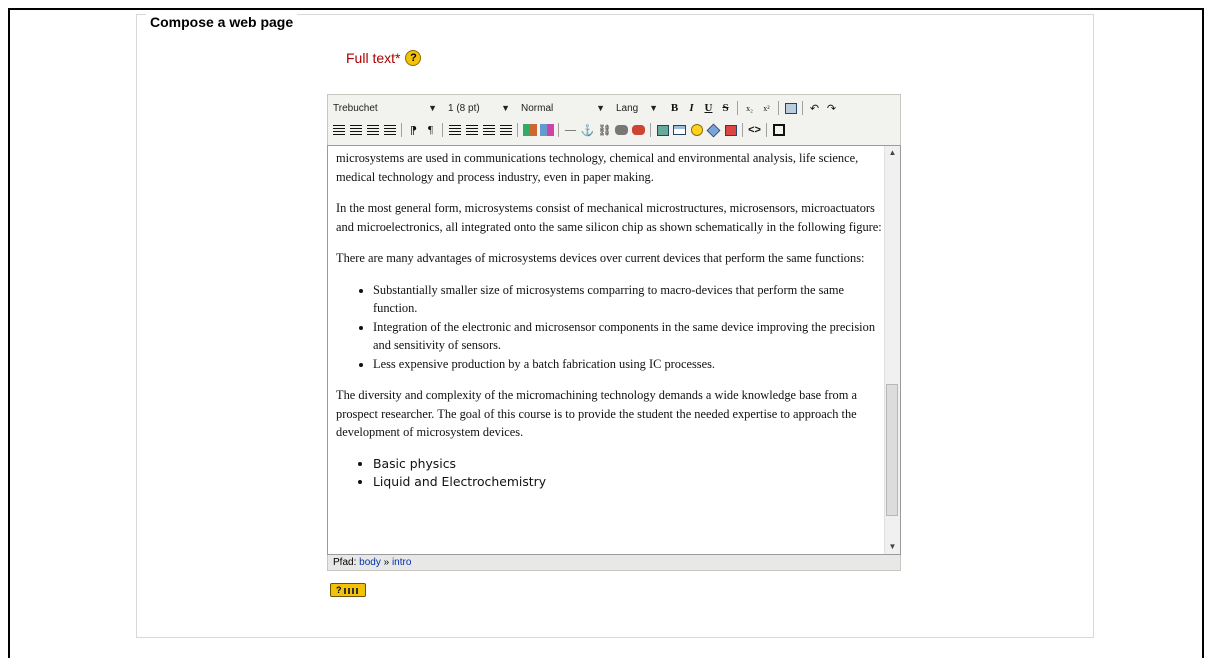  What do you see at coordinates (413, 58) in the screenshot?
I see `help-icon: ?` at bounding box center [413, 58].